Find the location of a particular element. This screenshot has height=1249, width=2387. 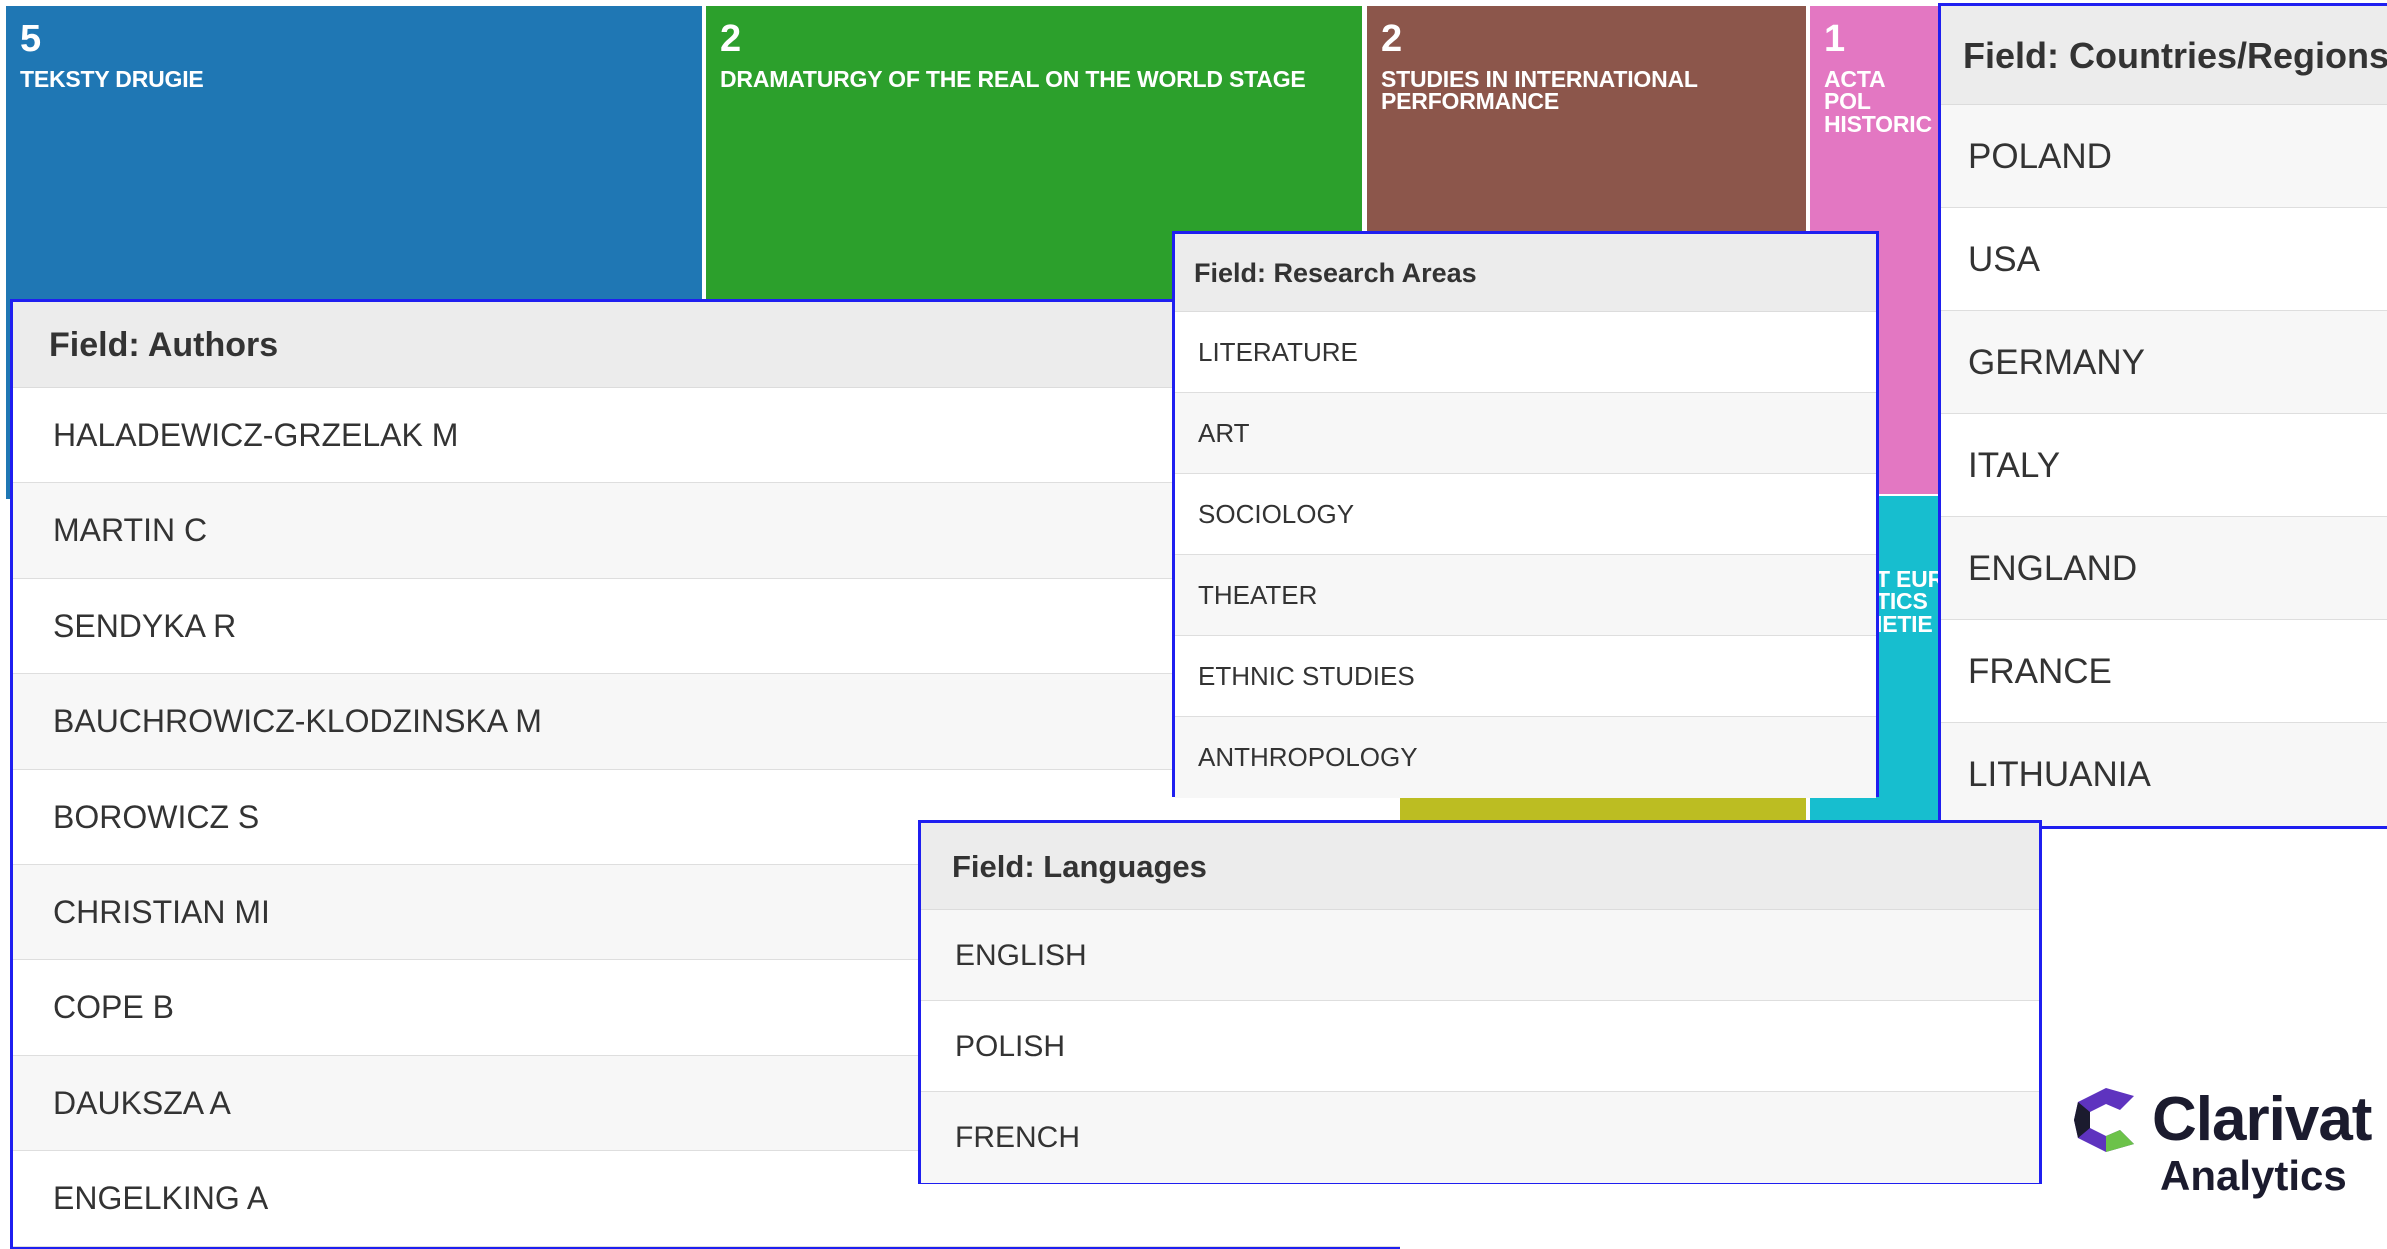

research-area-item: LITERATURE is located at coordinates (1525, 352).